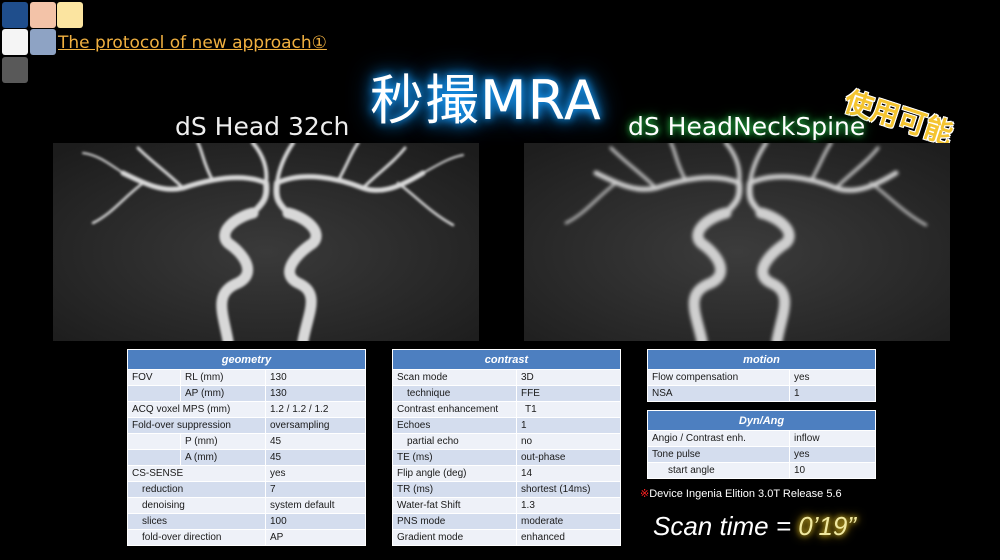  Describe the element at coordinates (247, 537) in the screenshot. I see `table-row: fold-over direction AP` at that location.